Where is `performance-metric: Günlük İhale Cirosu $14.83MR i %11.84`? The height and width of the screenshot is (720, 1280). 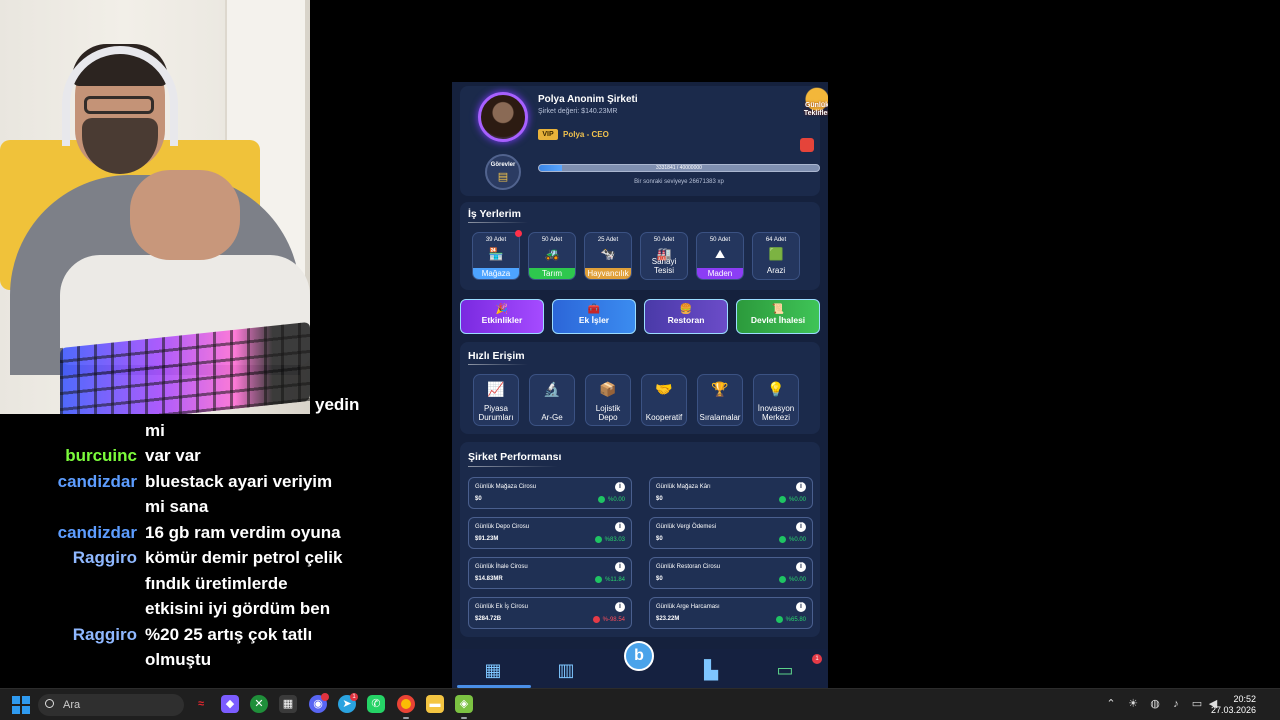 performance-metric: Günlük İhale Cirosu $14.83MR i %11.84 is located at coordinates (550, 573).